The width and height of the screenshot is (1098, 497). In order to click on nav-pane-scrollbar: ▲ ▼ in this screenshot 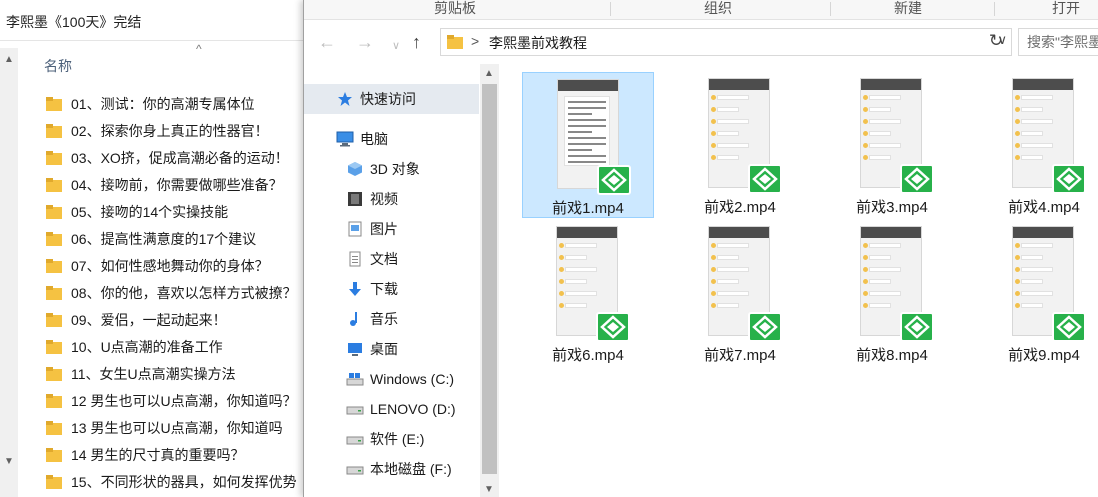, I will do `click(489, 280)`.